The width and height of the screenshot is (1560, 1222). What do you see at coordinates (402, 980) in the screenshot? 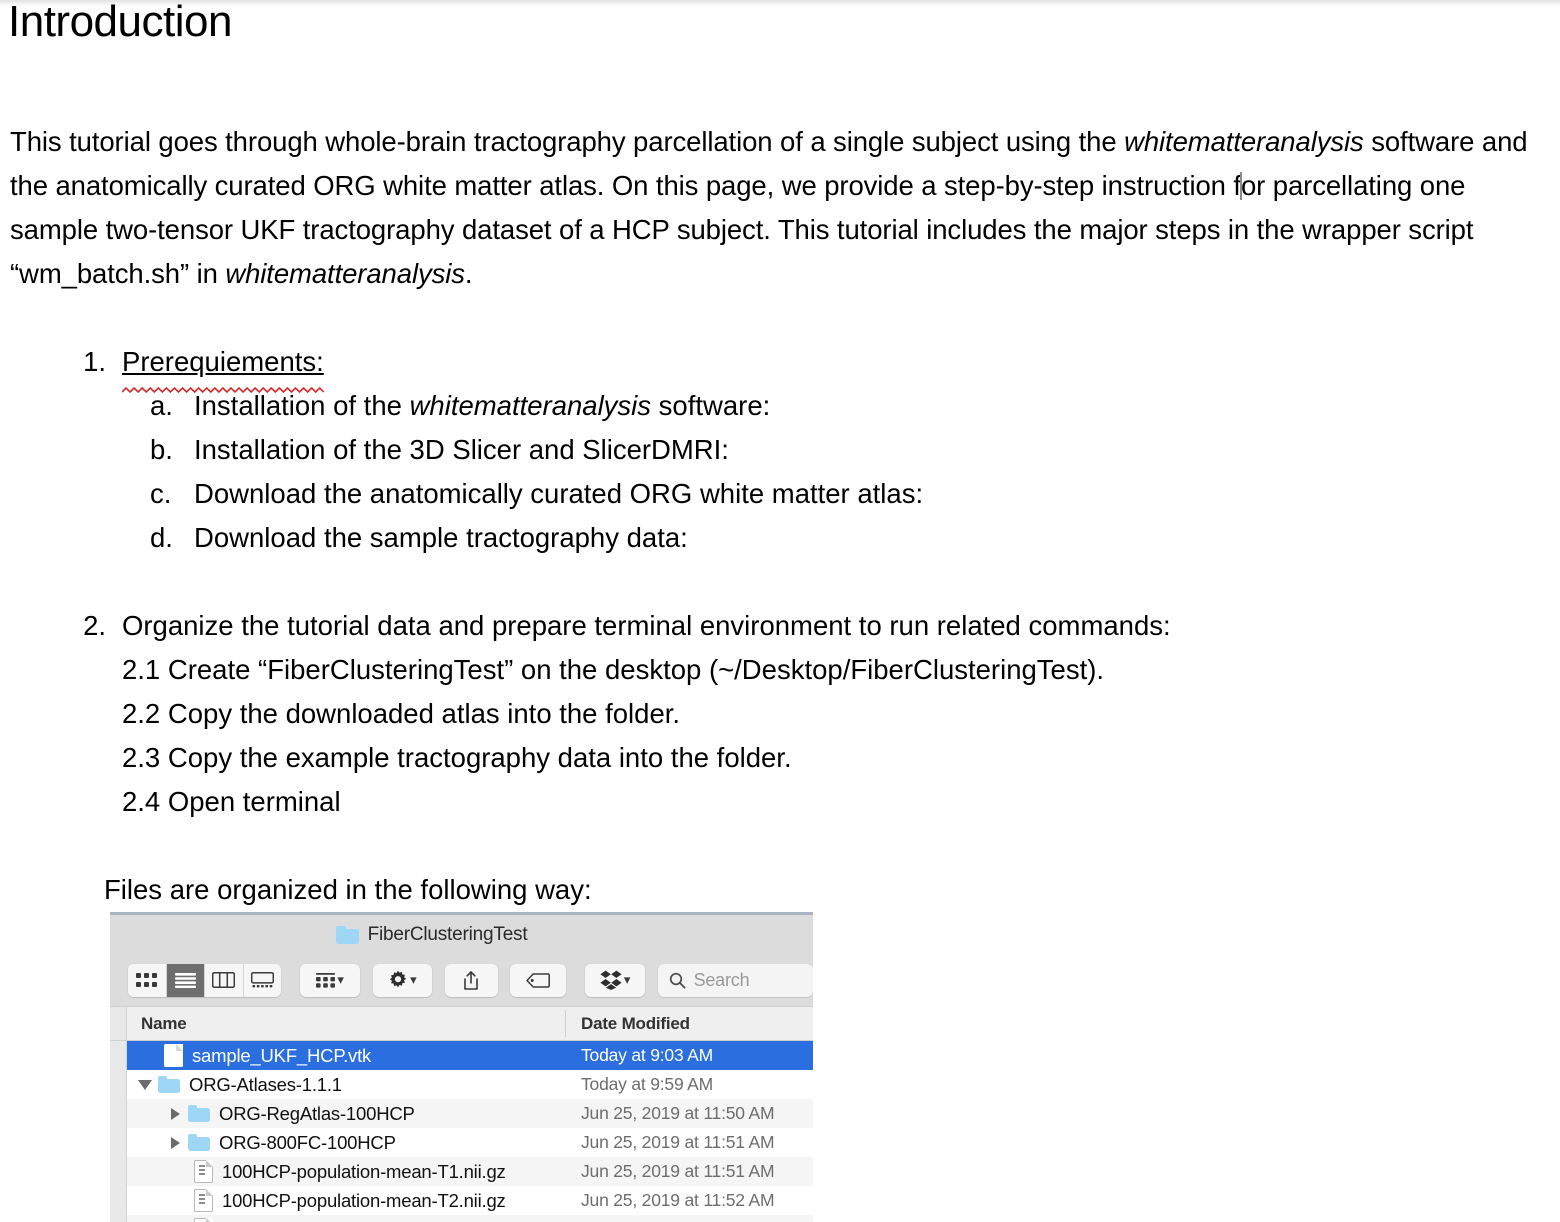
I see `action-menu-button: ▾` at bounding box center [402, 980].